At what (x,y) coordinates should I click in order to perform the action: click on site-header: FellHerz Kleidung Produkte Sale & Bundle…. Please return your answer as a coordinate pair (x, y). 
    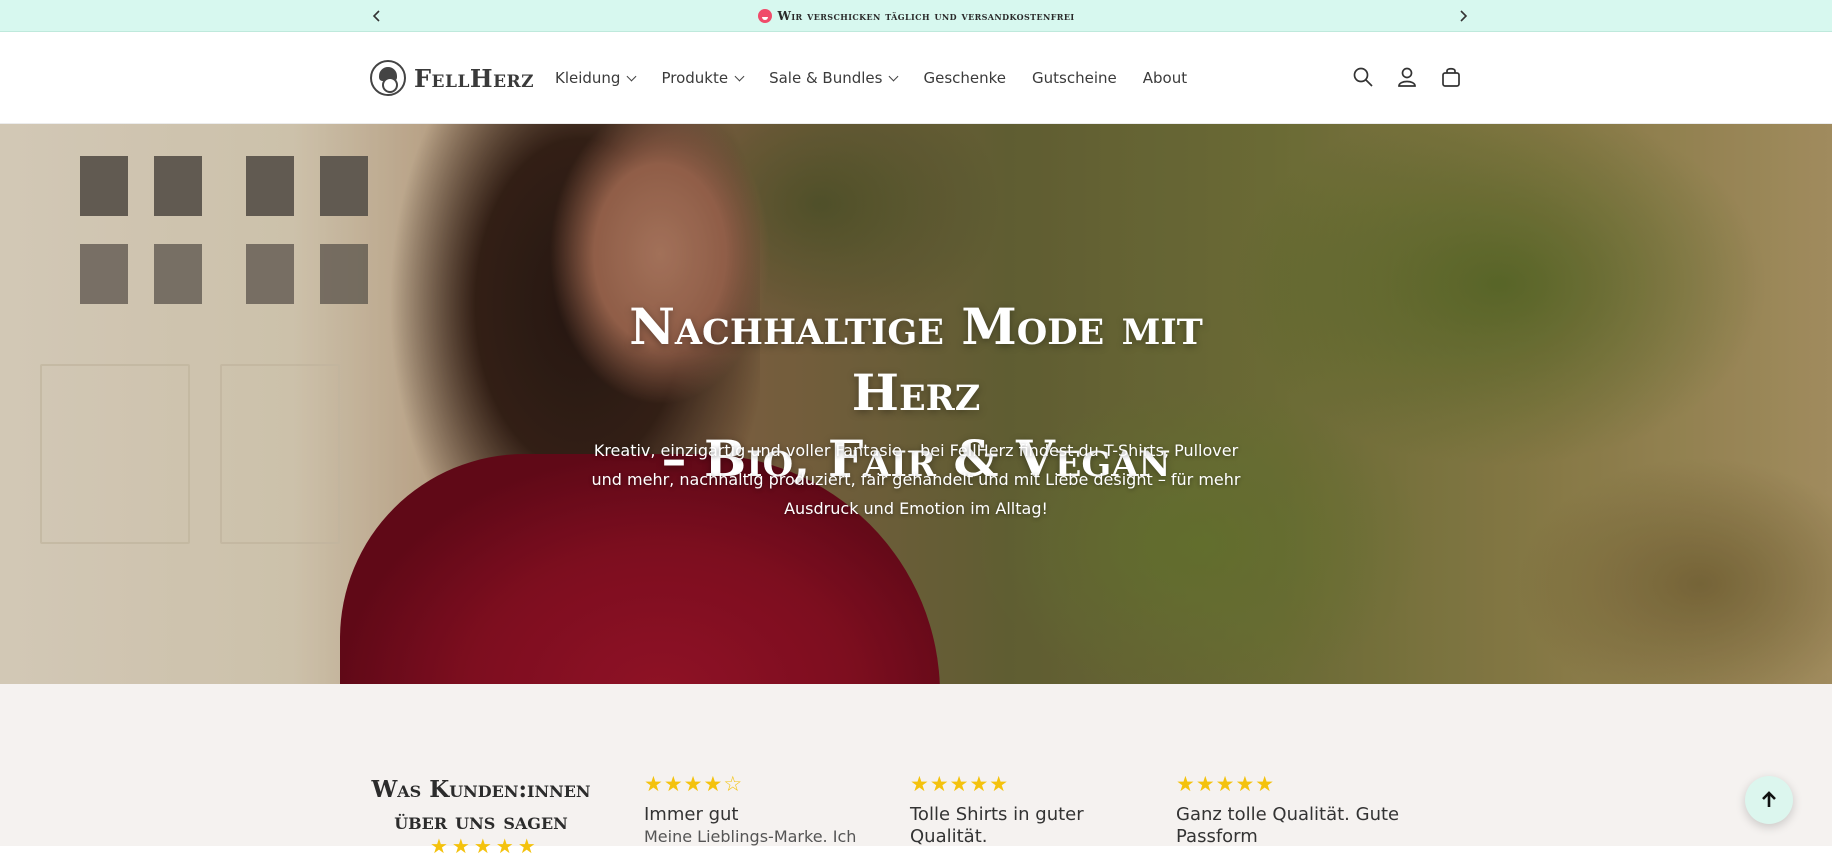
    Looking at the image, I should click on (916, 78).